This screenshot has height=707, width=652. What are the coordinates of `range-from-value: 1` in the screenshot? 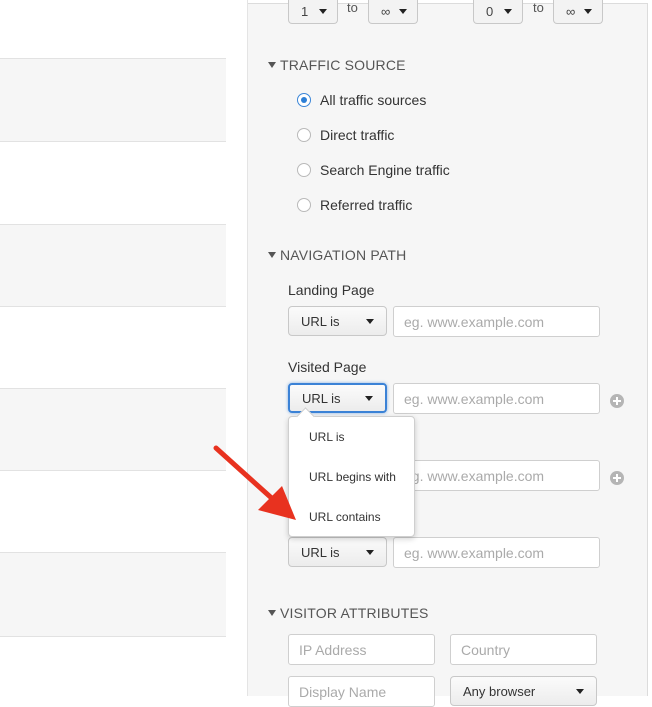 It's located at (305, 11).